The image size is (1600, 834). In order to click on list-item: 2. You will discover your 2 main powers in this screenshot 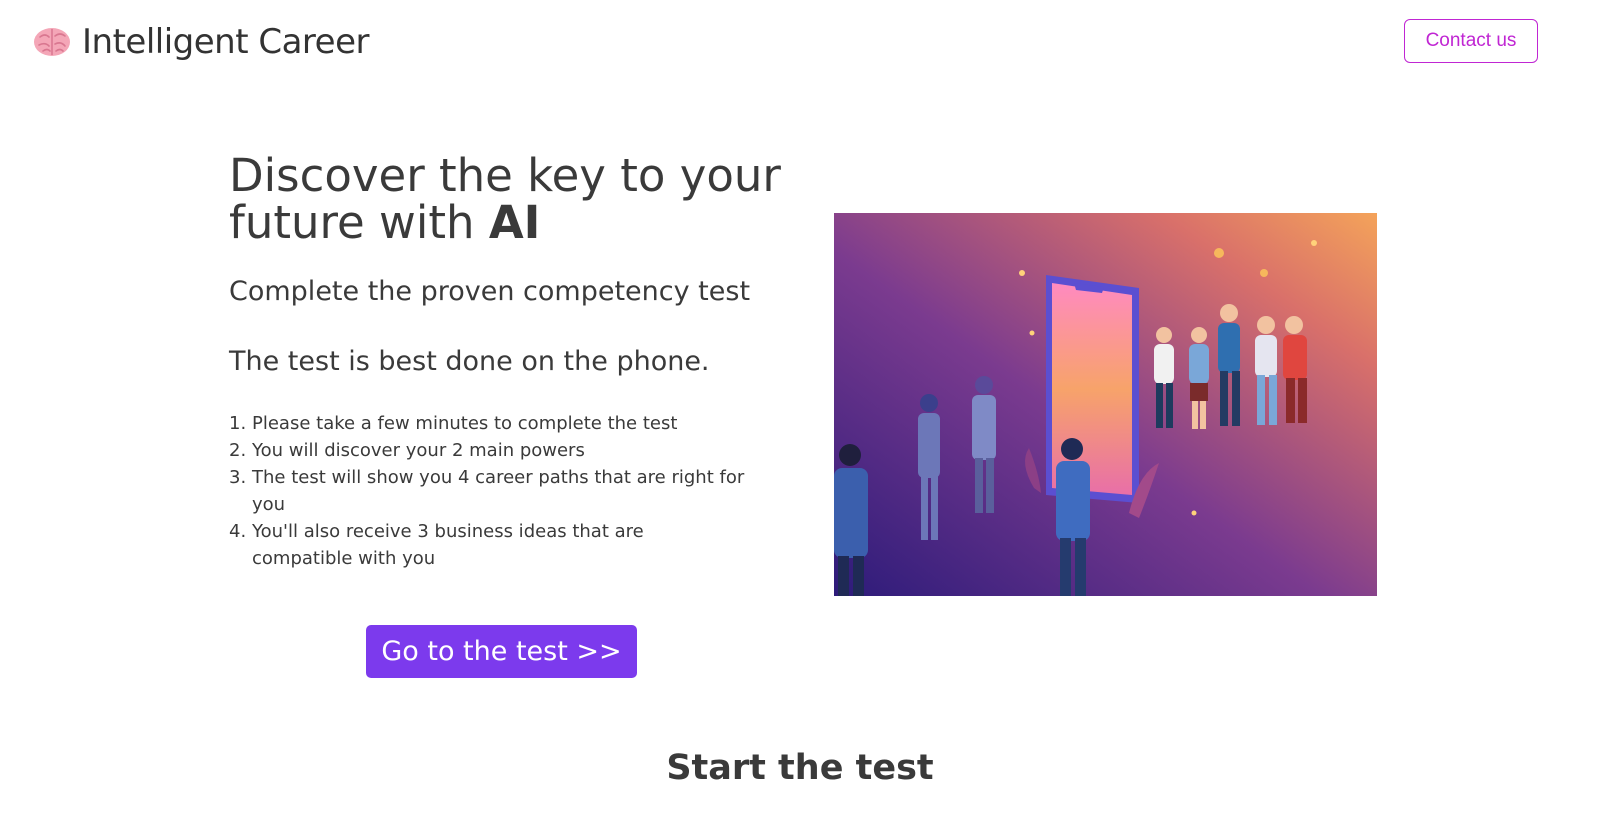, I will do `click(407, 450)`.